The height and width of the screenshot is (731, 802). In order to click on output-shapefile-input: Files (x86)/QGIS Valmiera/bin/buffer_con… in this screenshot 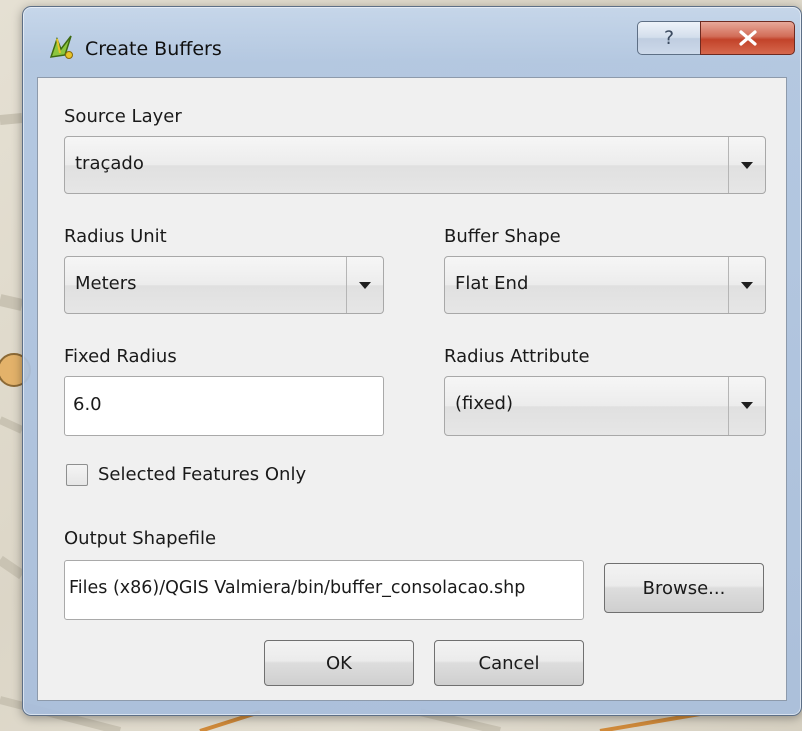, I will do `click(324, 590)`.